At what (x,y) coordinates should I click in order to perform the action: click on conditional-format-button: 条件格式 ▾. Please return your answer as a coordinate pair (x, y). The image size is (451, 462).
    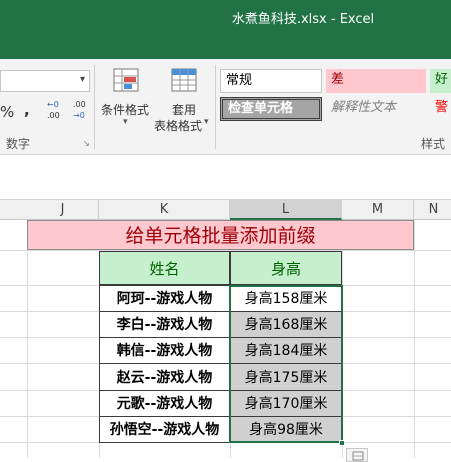
    Looking at the image, I should click on (127, 98).